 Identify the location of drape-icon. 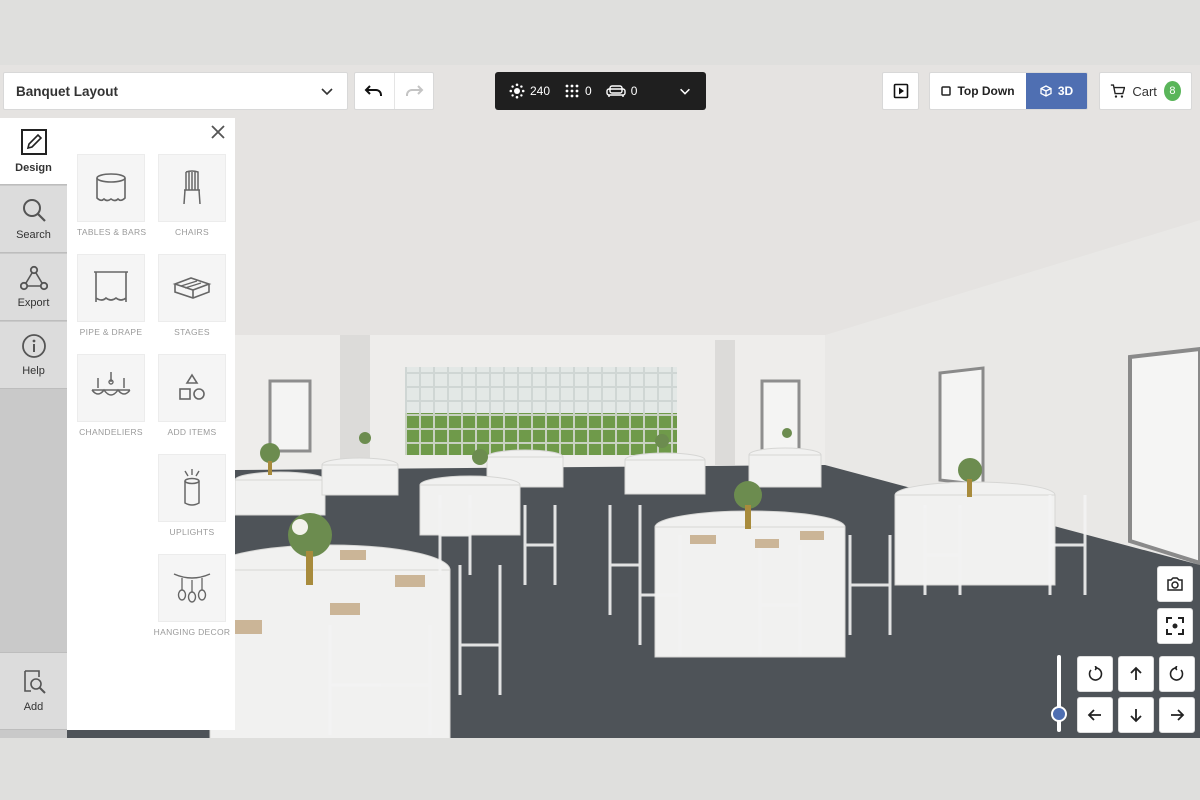
(111, 286).